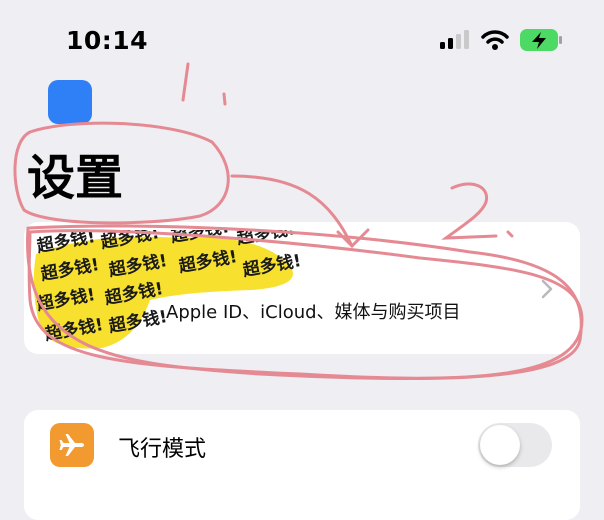  What do you see at coordinates (541, 40) in the screenshot?
I see `battery-charging-icon` at bounding box center [541, 40].